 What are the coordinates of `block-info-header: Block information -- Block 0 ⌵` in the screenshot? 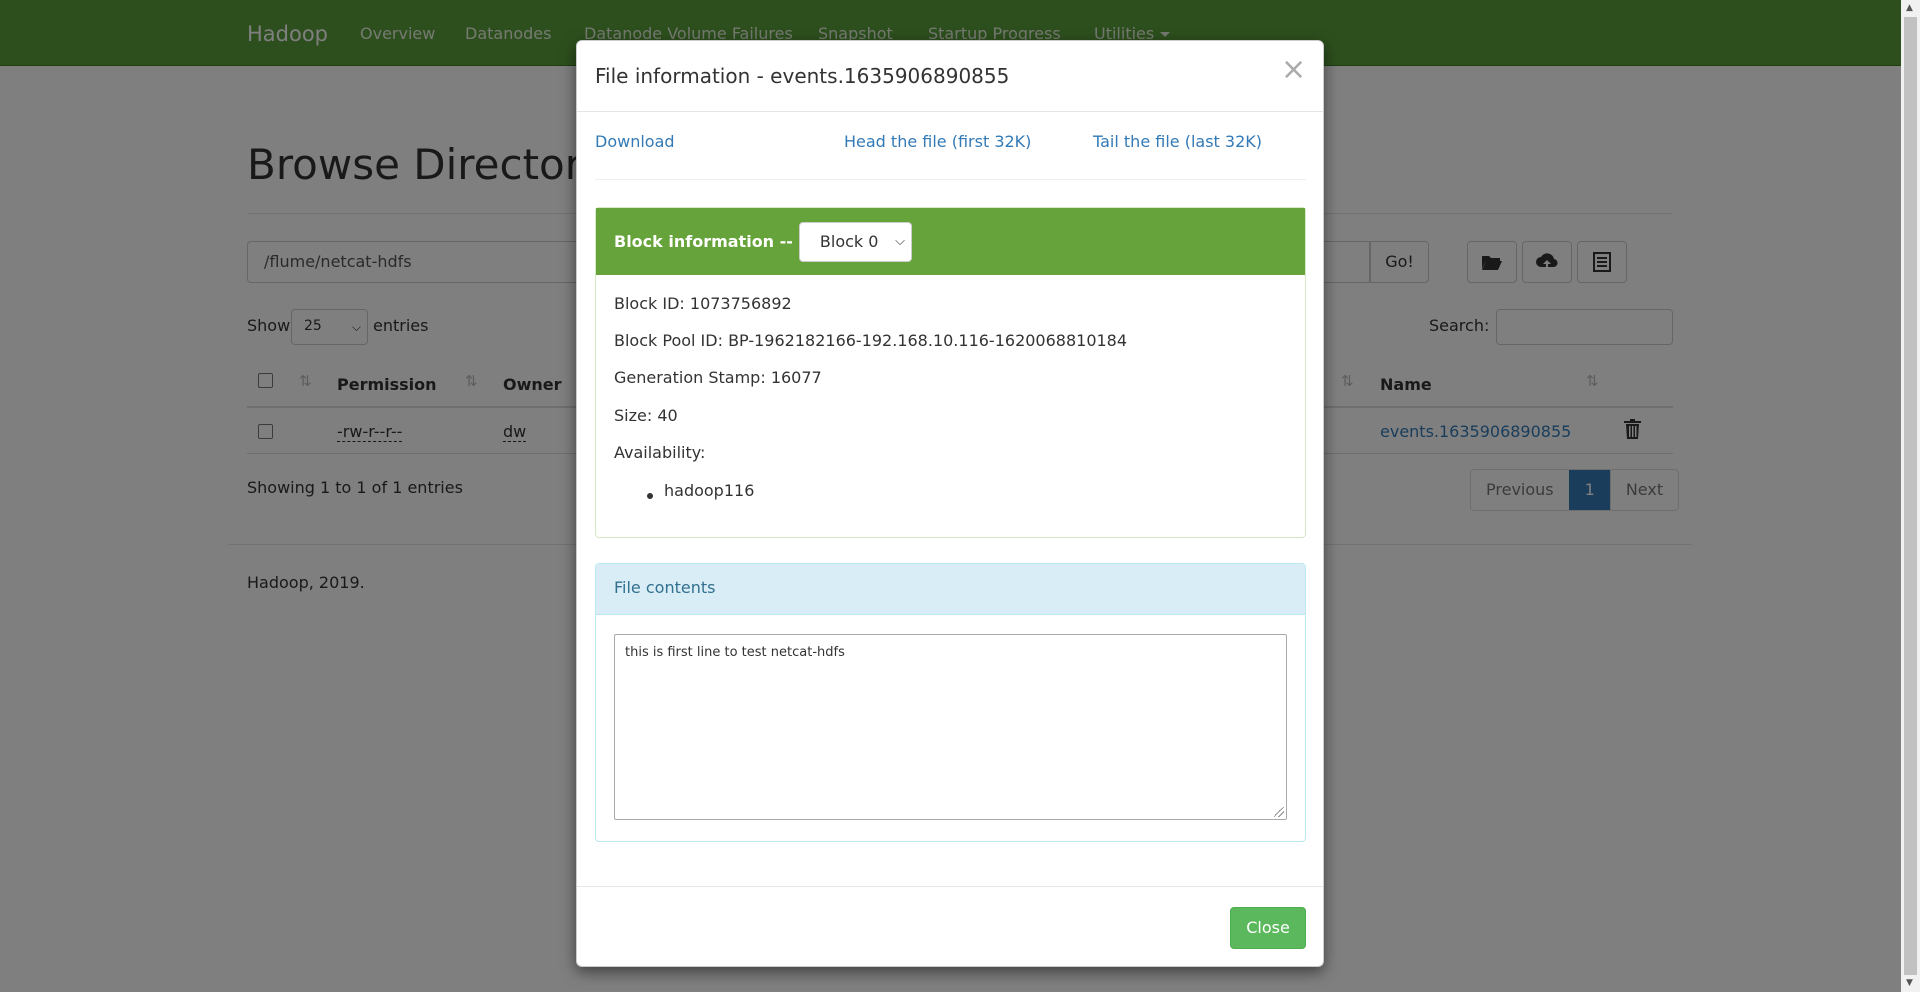 It's located at (950, 241).